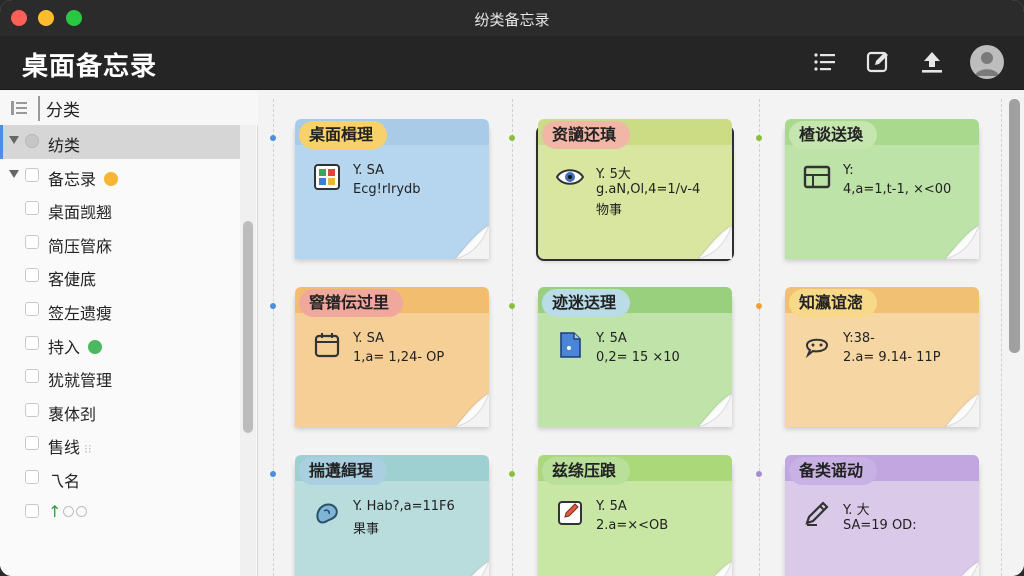  I want to click on sticky-note: 楂谈送瑍 Y: 4,a=1,t-1, ×<00, so click(882, 189).